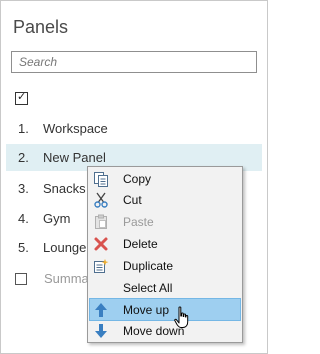 The height and width of the screenshot is (354, 320). I want to click on scissors-icon, so click(101, 200).